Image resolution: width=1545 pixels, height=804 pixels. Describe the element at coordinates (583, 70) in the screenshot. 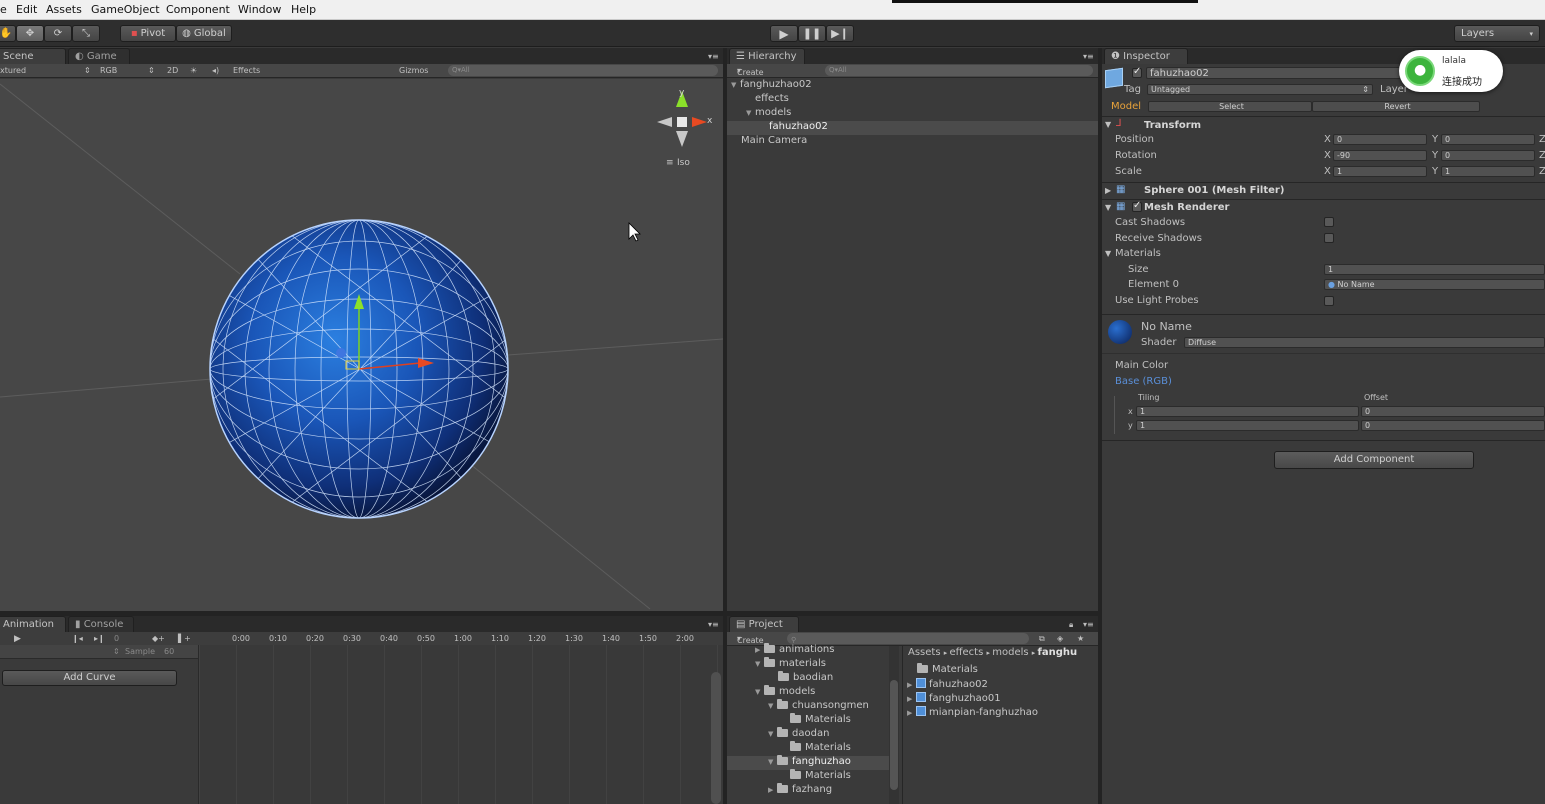

I see `scene-search-input: Q▾All` at that location.